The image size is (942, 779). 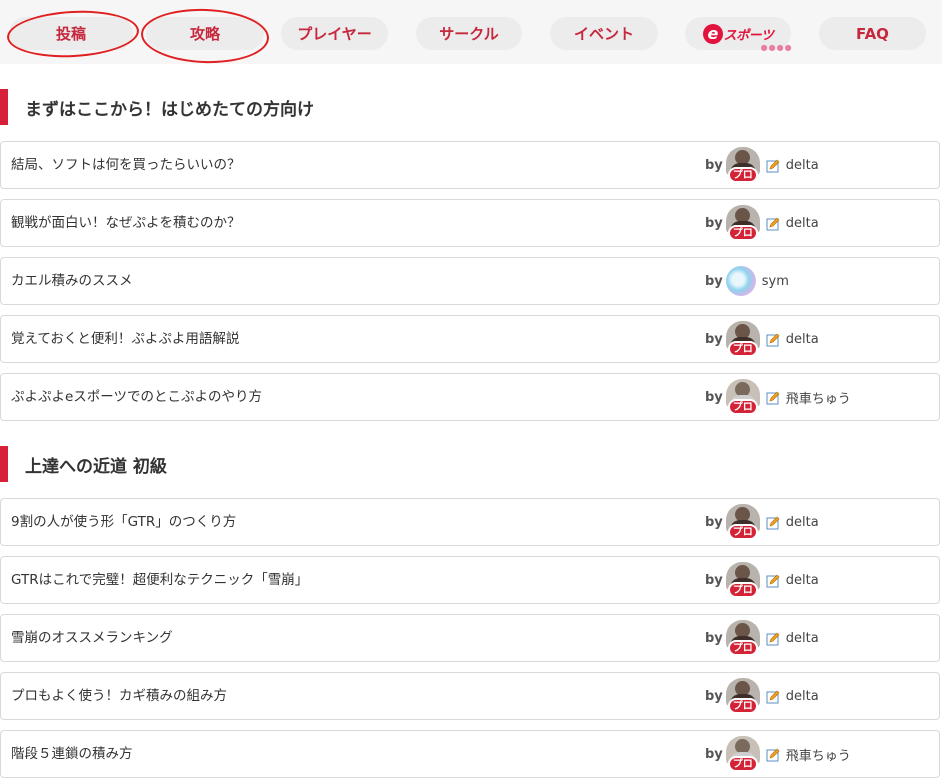 What do you see at coordinates (470, 580) in the screenshot?
I see `article-row: GTRはこれで完璧！超便利なテクニック「雪崩」 by プロ delta` at bounding box center [470, 580].